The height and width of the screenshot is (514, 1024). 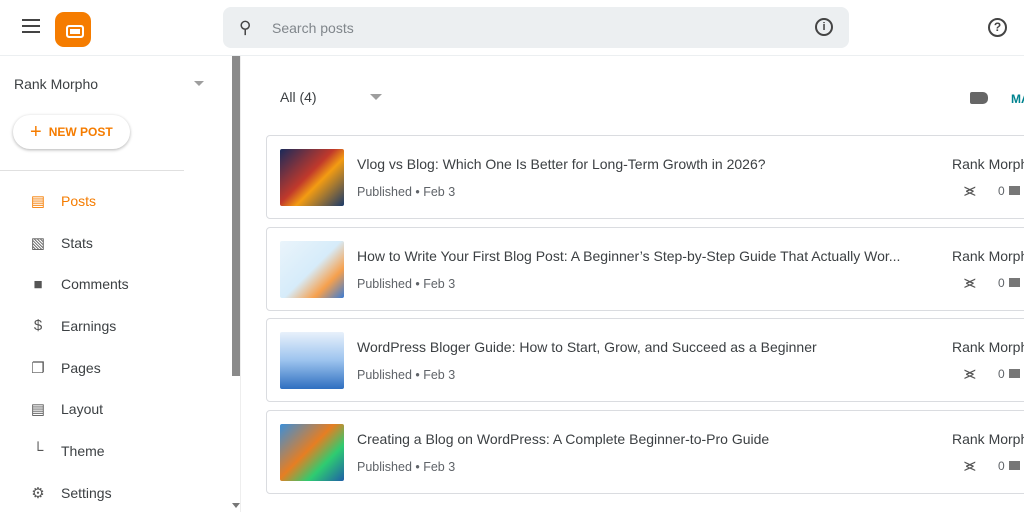 I want to click on sidebar-item-posts: ▤ Posts, so click(x=115, y=201).